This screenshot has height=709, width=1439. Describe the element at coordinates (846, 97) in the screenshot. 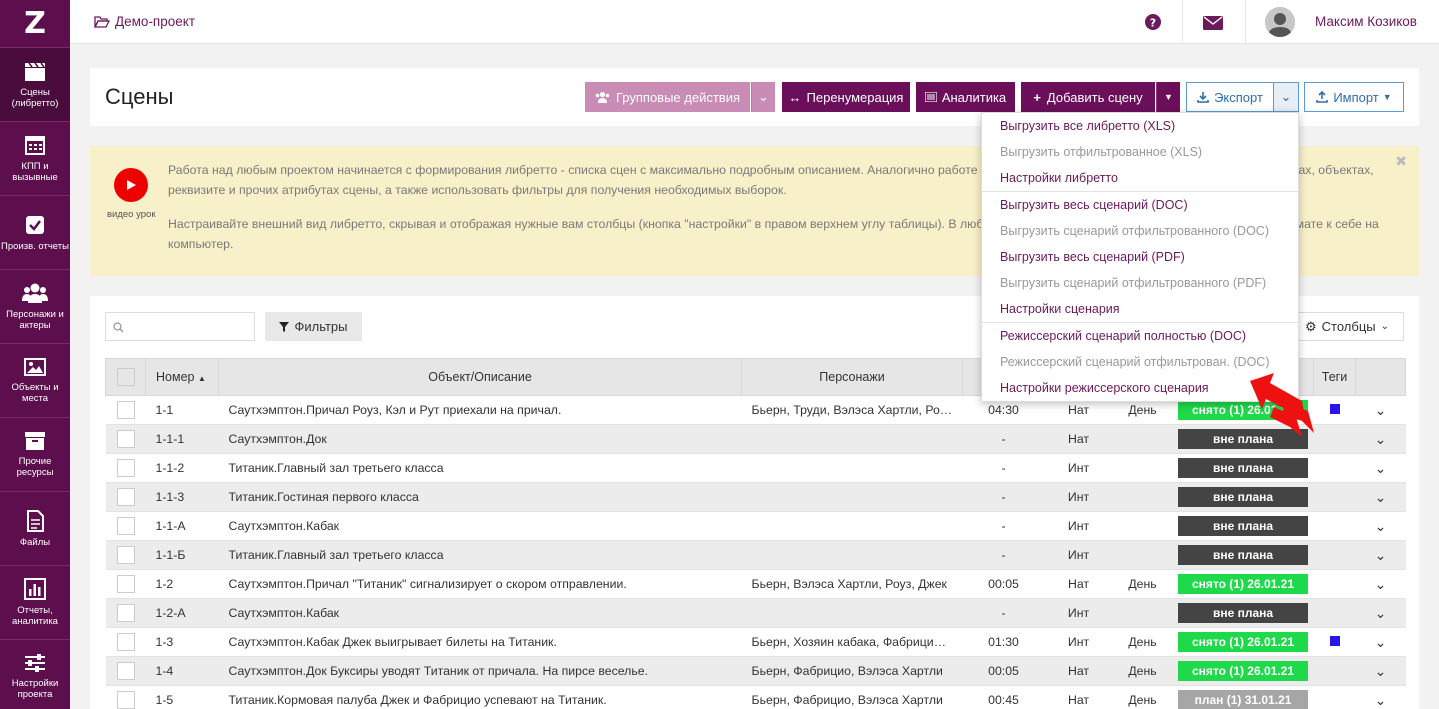

I see `renumber-button: ↔ Перенумерация` at that location.